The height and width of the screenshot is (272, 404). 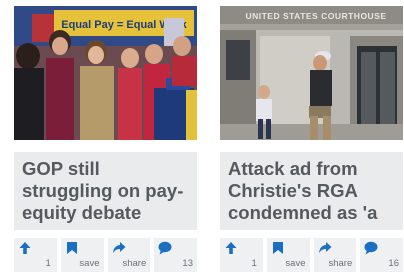 What do you see at coordinates (381, 255) in the screenshot?
I see `comments-button: 16` at bounding box center [381, 255].